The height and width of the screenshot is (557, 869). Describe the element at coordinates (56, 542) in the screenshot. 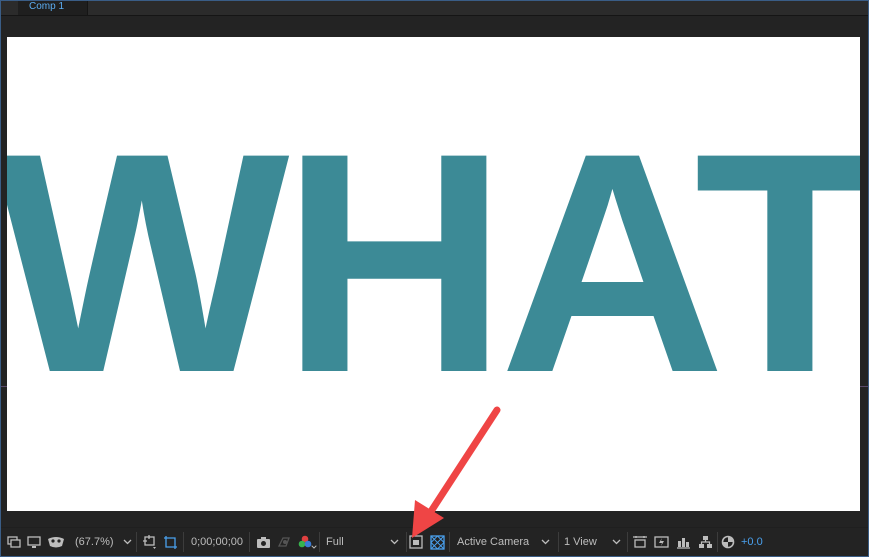

I see `mask-visibility-icon` at that location.